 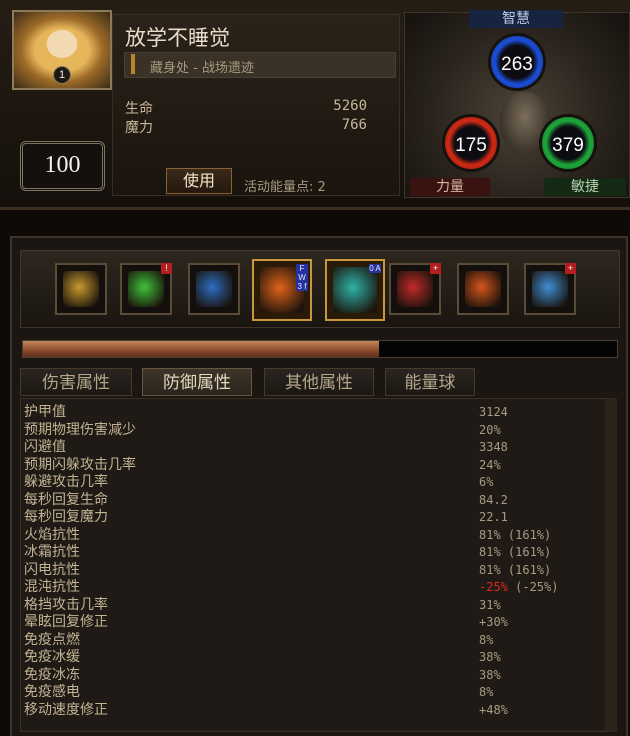 I want to click on gem-slot: 0 A, so click(x=355, y=290).